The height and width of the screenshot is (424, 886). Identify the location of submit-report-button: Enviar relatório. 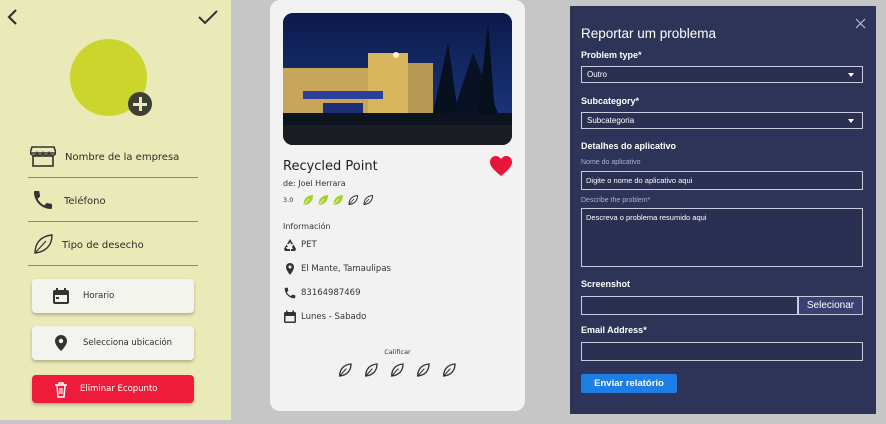
(629, 383).